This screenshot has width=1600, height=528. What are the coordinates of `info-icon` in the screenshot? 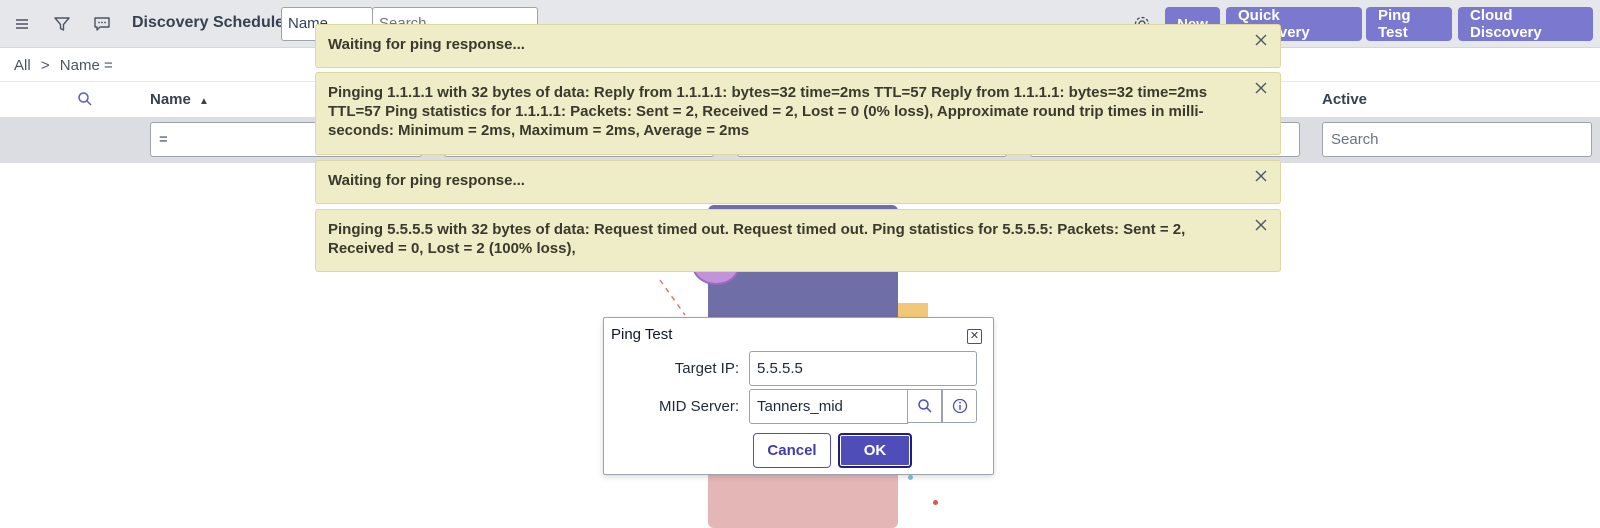 It's located at (959, 406).